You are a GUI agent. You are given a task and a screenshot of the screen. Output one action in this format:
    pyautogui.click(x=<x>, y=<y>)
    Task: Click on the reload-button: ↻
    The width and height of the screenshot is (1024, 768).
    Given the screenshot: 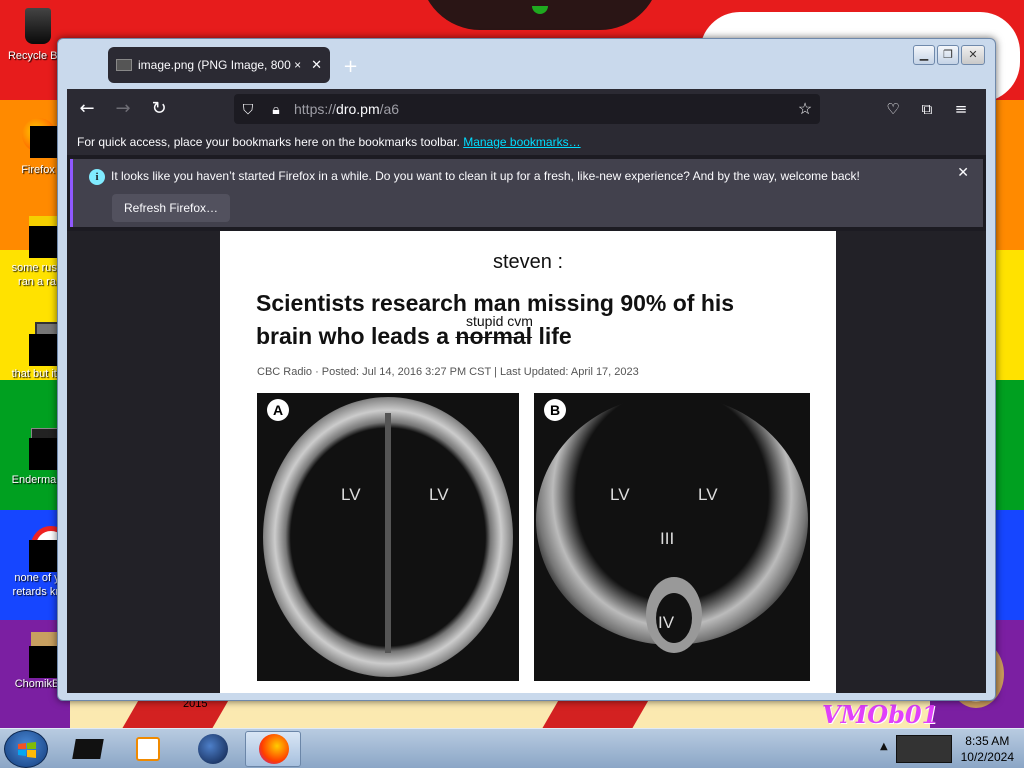 What is the action you would take?
    pyautogui.click(x=159, y=109)
    